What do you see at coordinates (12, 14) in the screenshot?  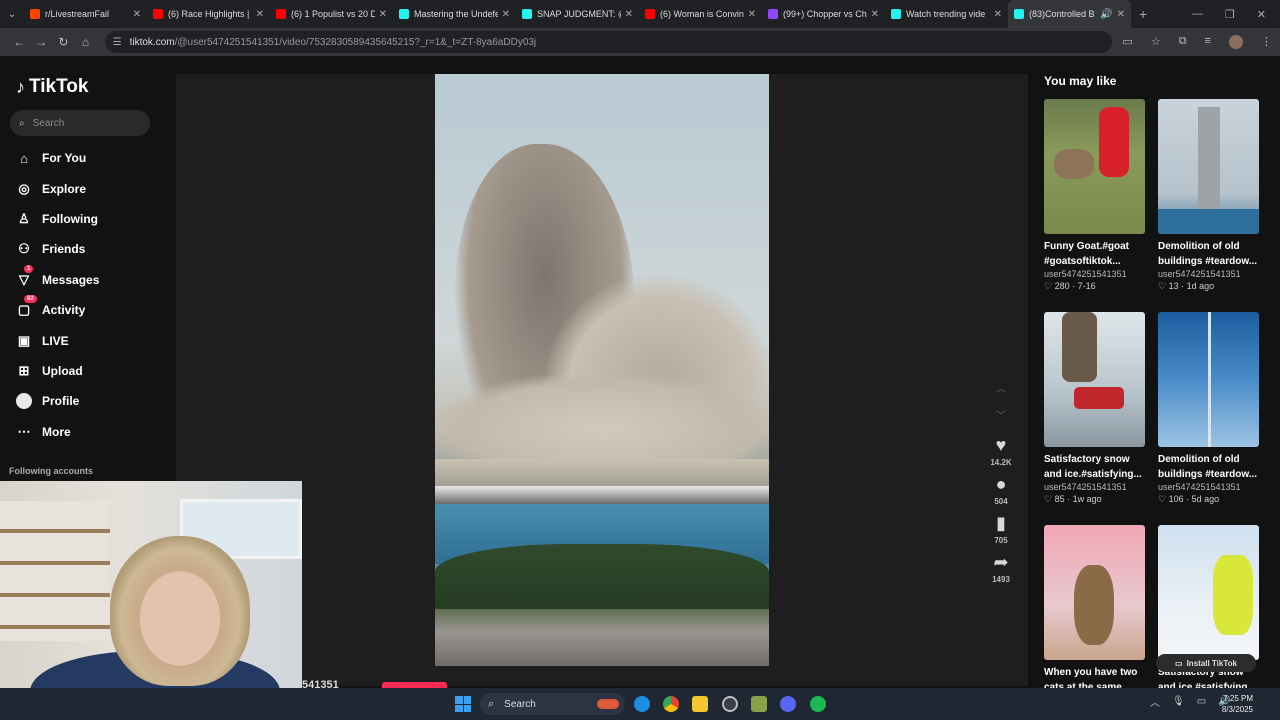 I see `tab-search-icon: ⌄` at bounding box center [12, 14].